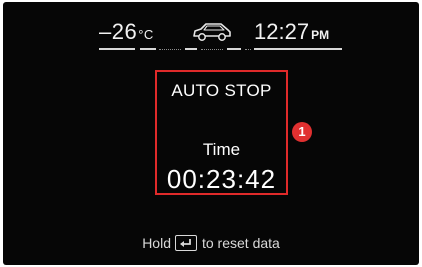 This screenshot has height=267, width=422. Describe the element at coordinates (156, 243) in the screenshot. I see `hint-prefix: Hold` at that location.